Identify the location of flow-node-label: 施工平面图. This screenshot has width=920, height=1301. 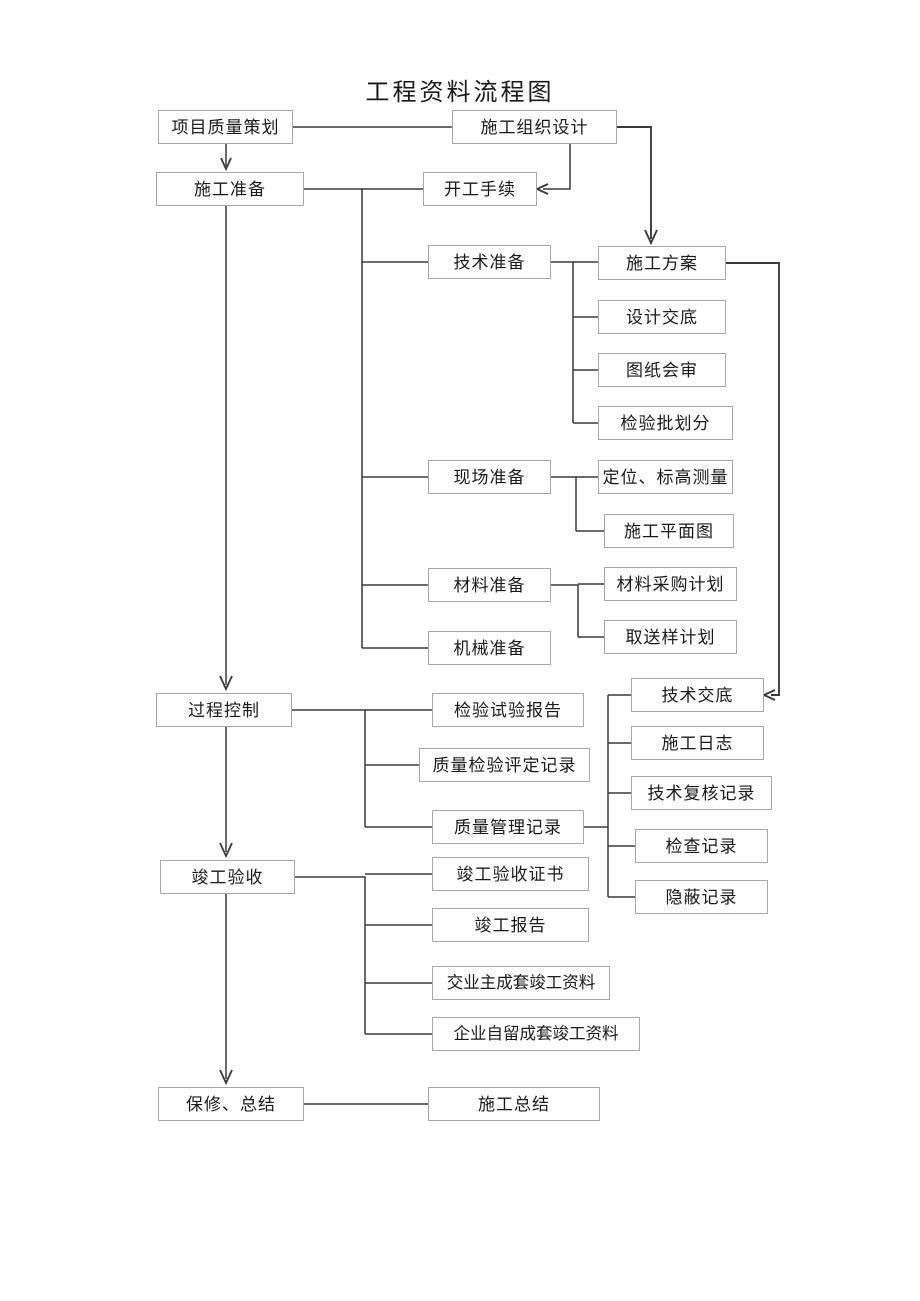
(669, 531).